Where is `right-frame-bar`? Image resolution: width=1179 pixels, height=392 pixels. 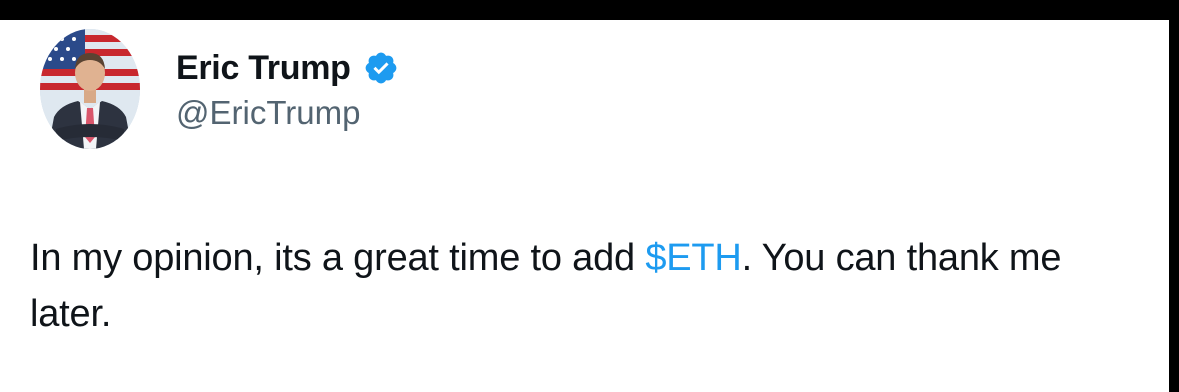
right-frame-bar is located at coordinates (1174, 196).